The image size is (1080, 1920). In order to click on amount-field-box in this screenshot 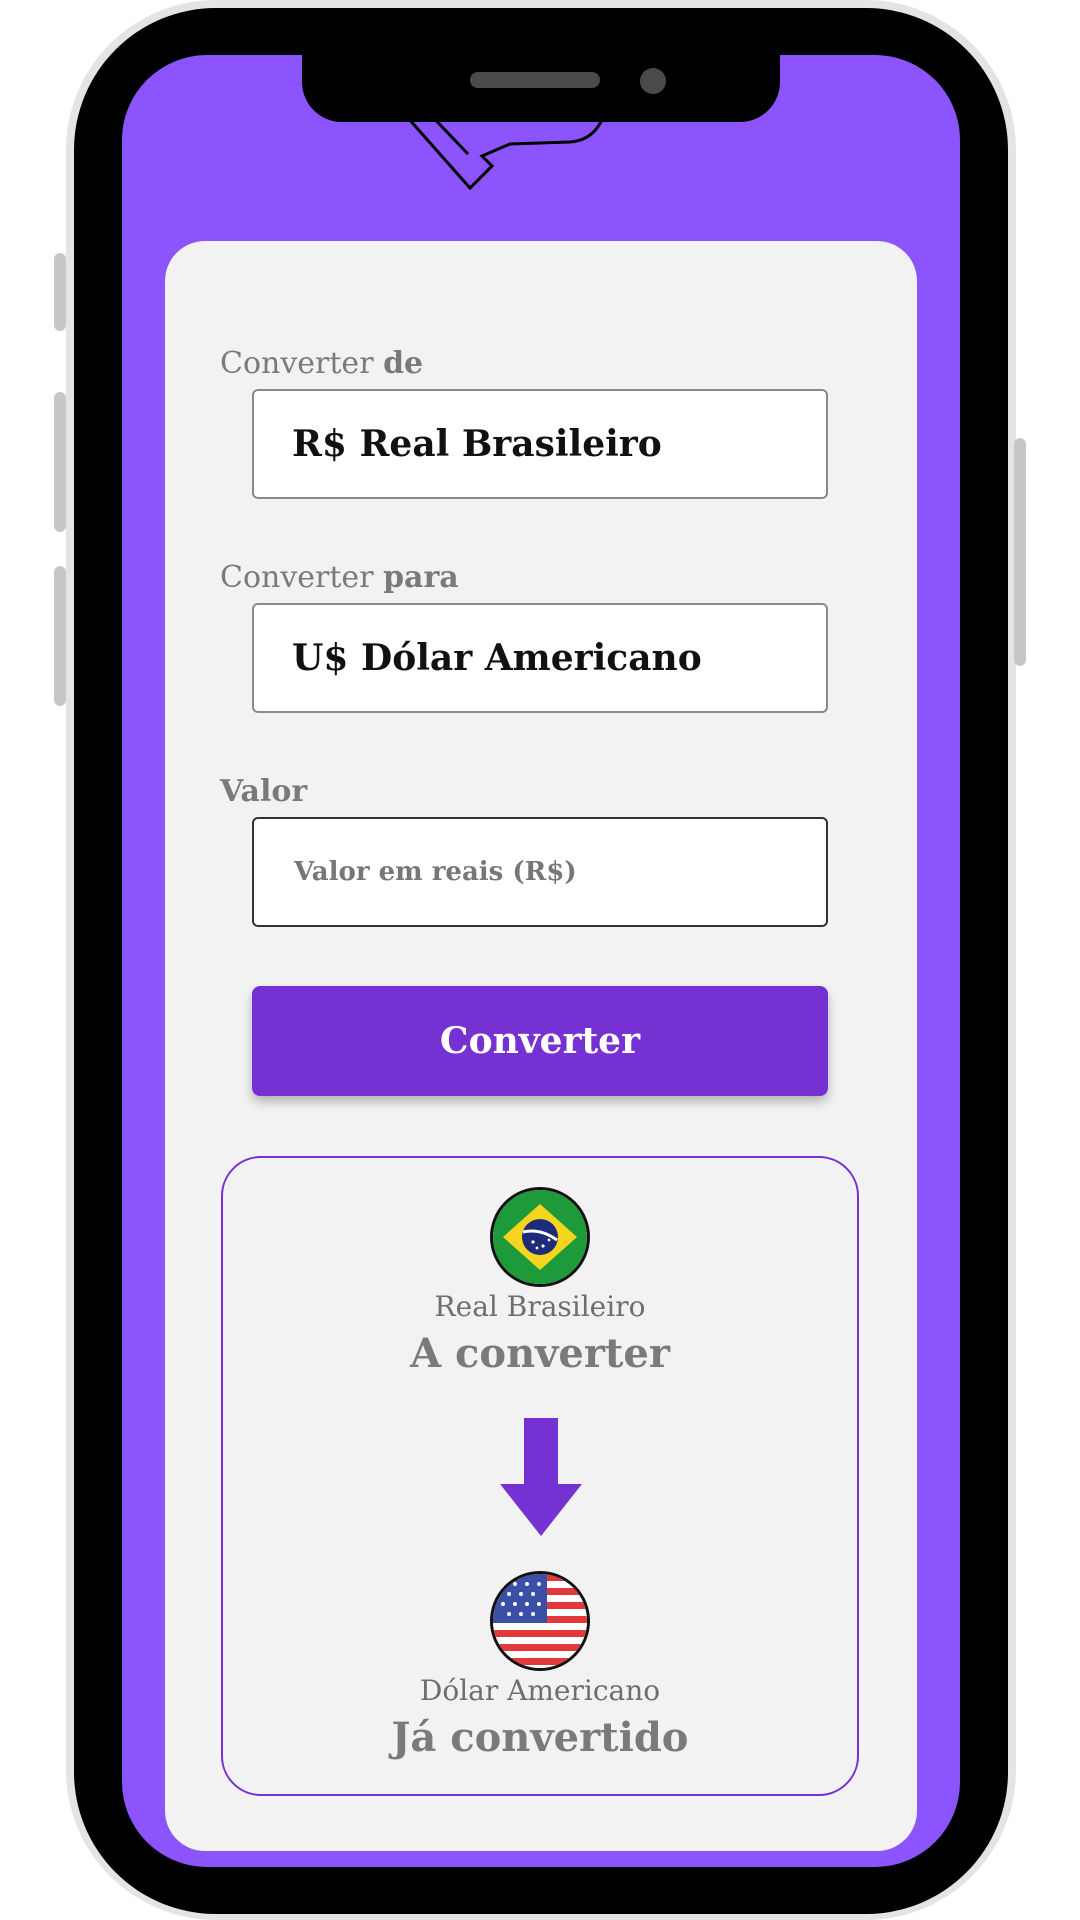, I will do `click(540, 872)`.